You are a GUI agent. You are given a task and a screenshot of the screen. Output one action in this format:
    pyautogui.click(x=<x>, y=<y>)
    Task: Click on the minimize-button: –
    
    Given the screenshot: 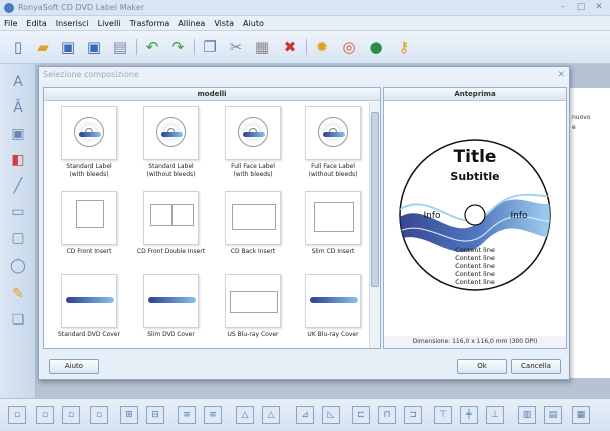 What is the action you would take?
    pyautogui.click(x=563, y=7)
    